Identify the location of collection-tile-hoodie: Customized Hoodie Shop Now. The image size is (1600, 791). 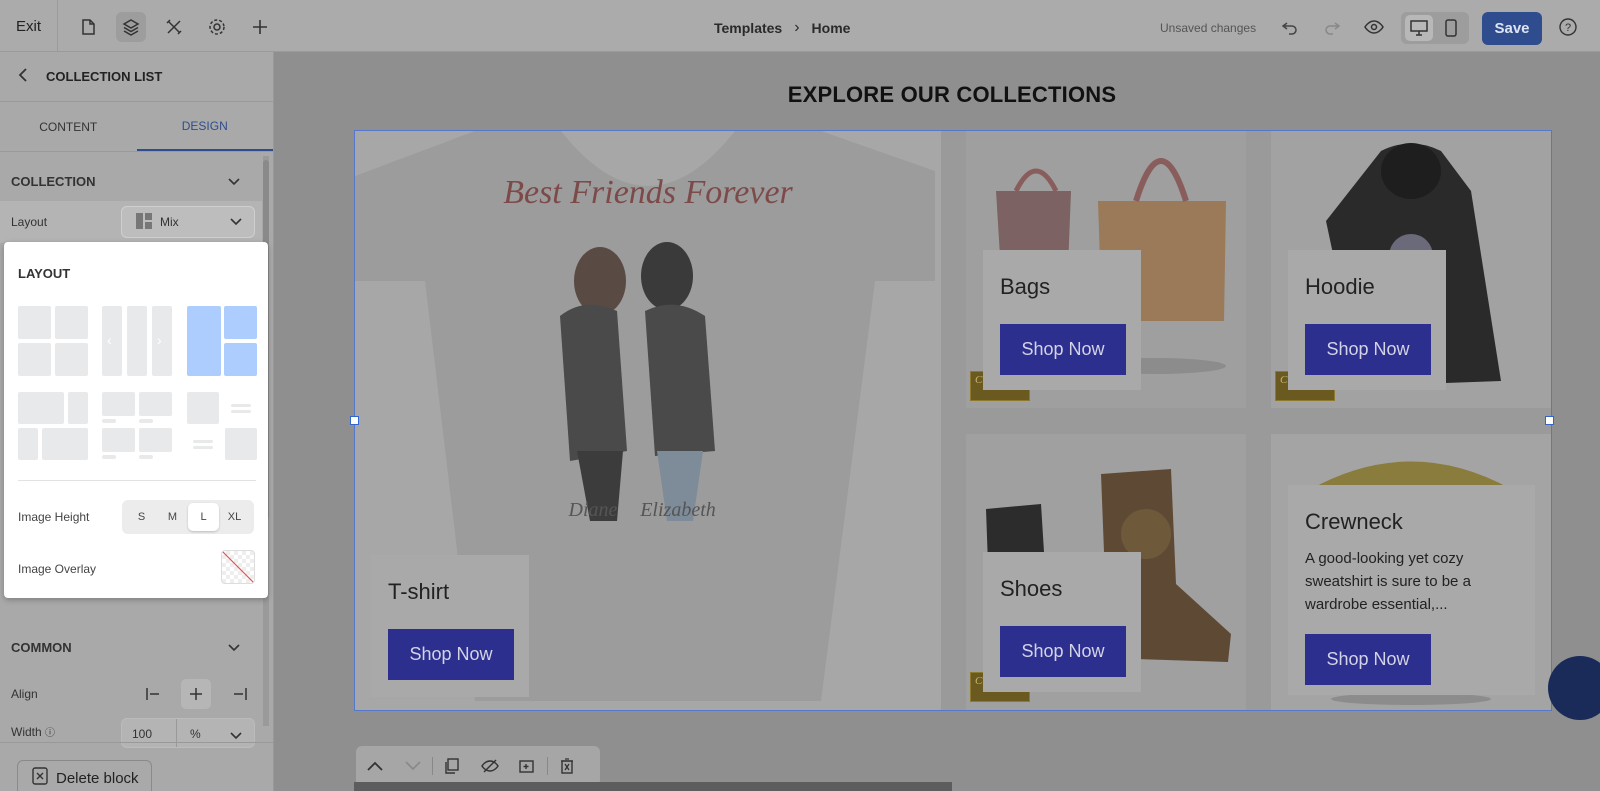
(1411, 269).